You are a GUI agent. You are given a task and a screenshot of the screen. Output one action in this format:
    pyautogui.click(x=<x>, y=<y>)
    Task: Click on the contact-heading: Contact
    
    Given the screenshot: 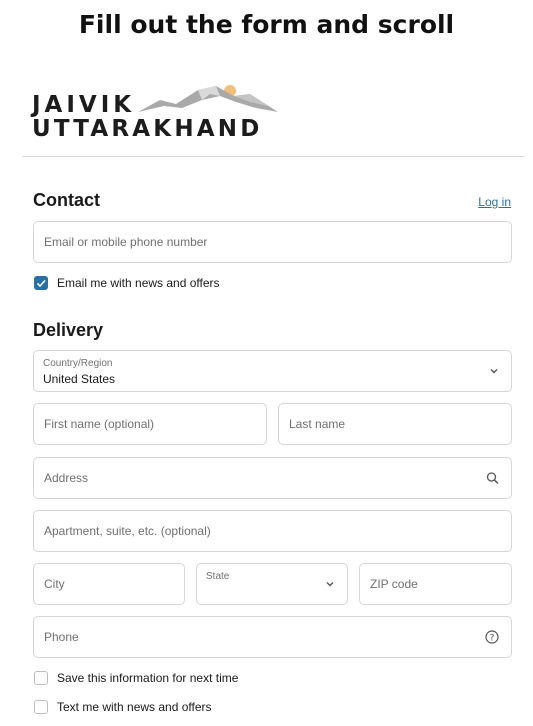 What is the action you would take?
    pyautogui.click(x=66, y=200)
    